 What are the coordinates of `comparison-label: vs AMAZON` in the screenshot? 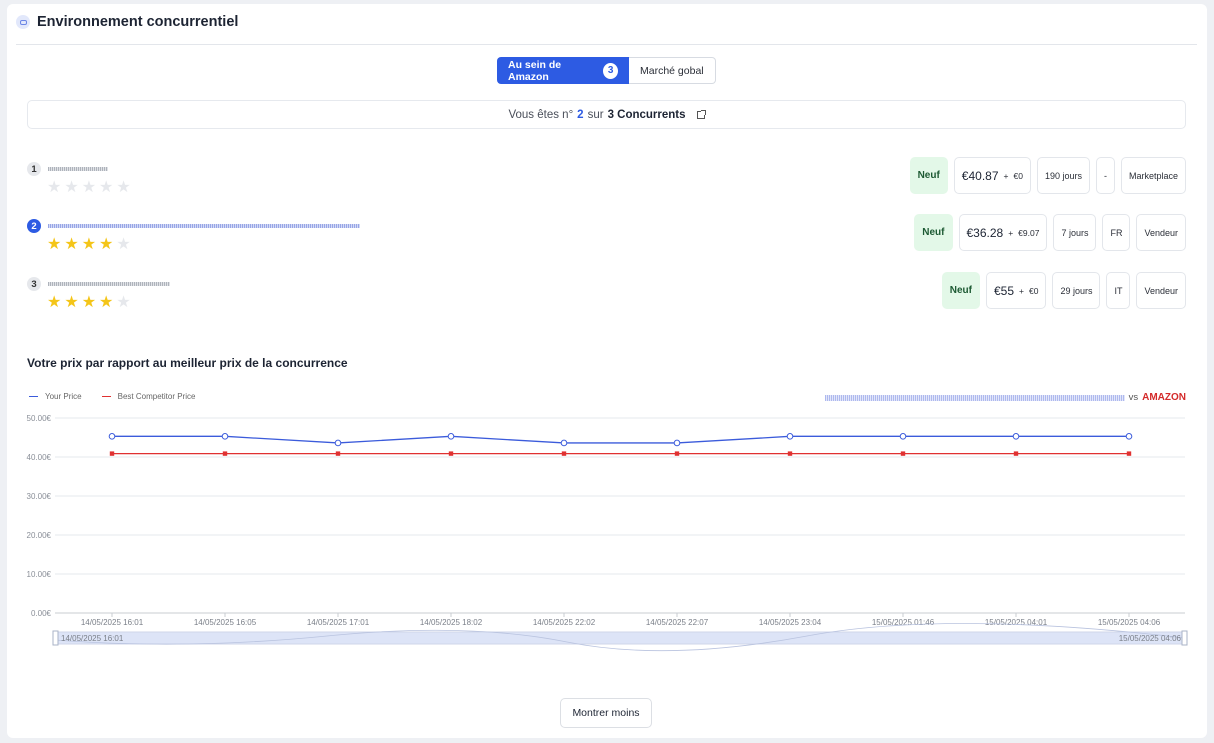 It's located at (1005, 397).